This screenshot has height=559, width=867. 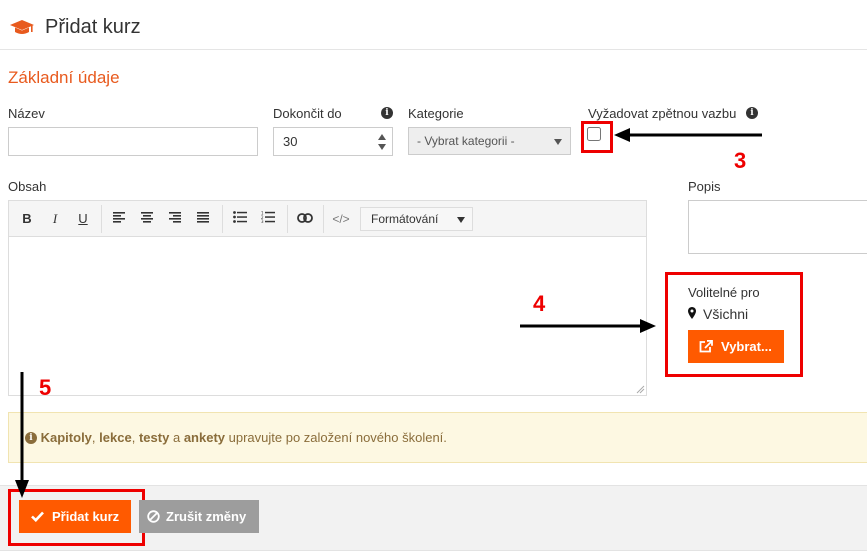 What do you see at coordinates (726, 314) in the screenshot?
I see `optional-value: Všichni` at bounding box center [726, 314].